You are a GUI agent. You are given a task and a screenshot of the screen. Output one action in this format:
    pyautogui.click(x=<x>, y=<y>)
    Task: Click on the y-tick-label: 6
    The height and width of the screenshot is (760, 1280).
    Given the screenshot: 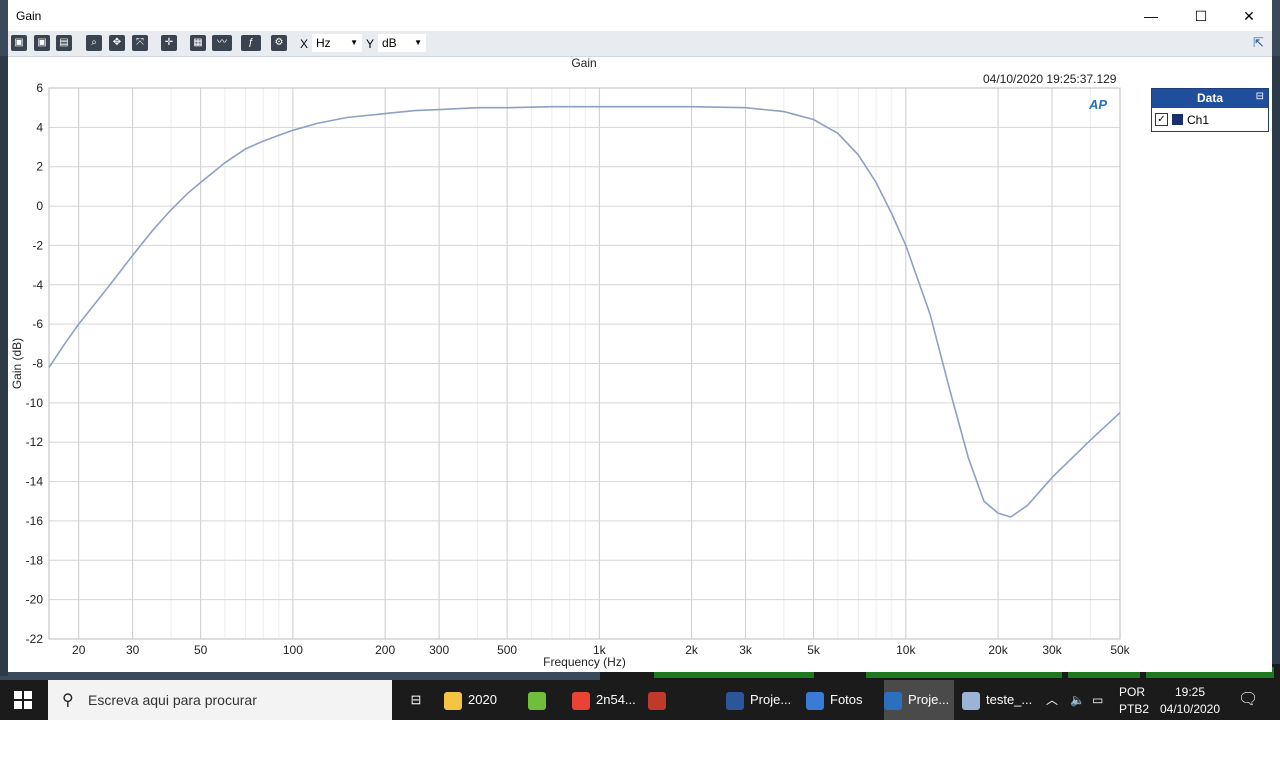 What is the action you would take?
    pyautogui.click(x=39, y=88)
    